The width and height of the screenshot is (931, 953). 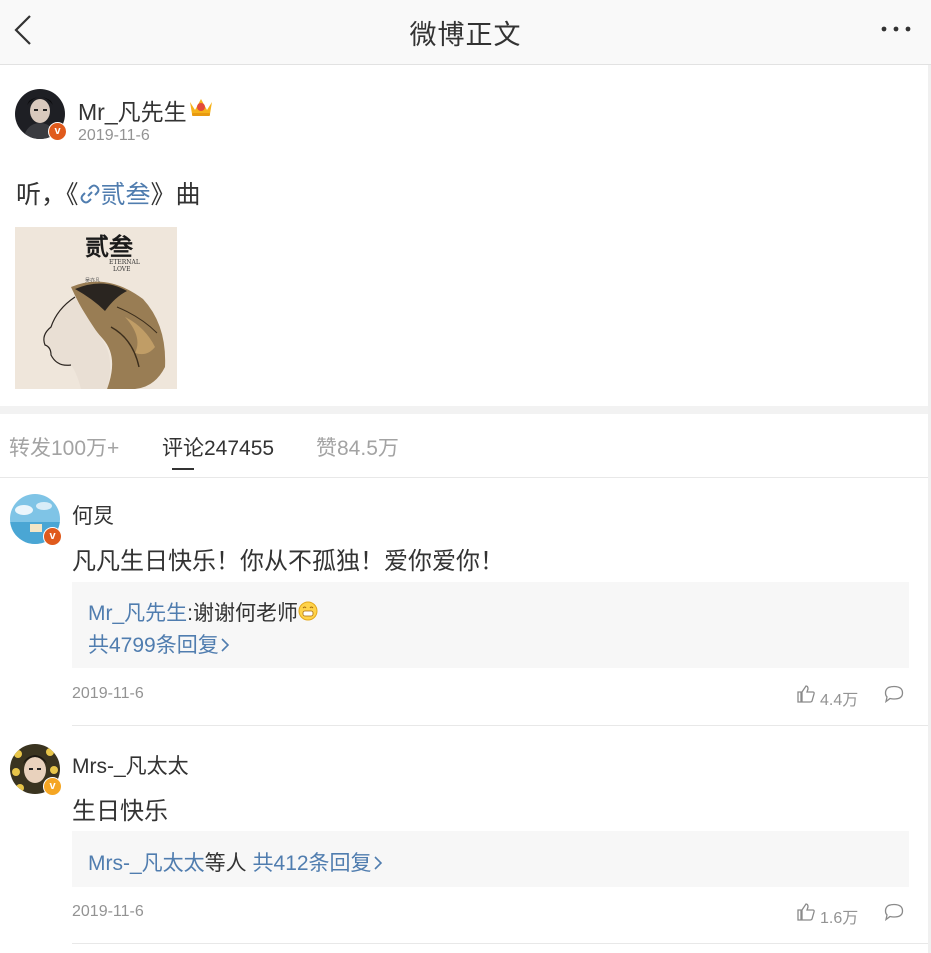 What do you see at coordinates (465, 35) in the screenshot?
I see `page-title: 微博正文` at bounding box center [465, 35].